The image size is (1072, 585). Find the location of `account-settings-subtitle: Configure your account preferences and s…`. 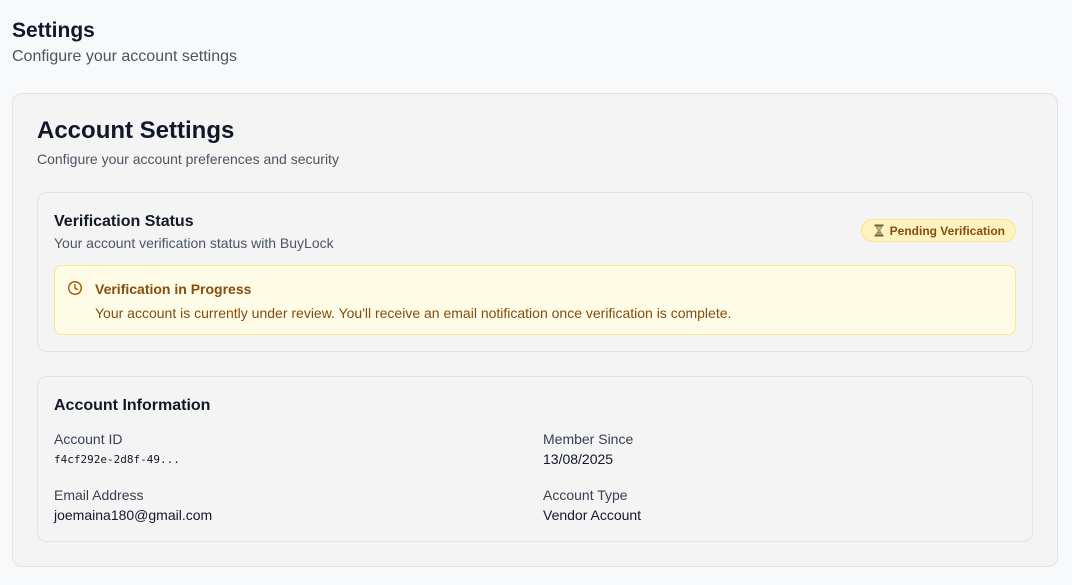

account-settings-subtitle: Configure your account preferences and s… is located at coordinates (188, 159).